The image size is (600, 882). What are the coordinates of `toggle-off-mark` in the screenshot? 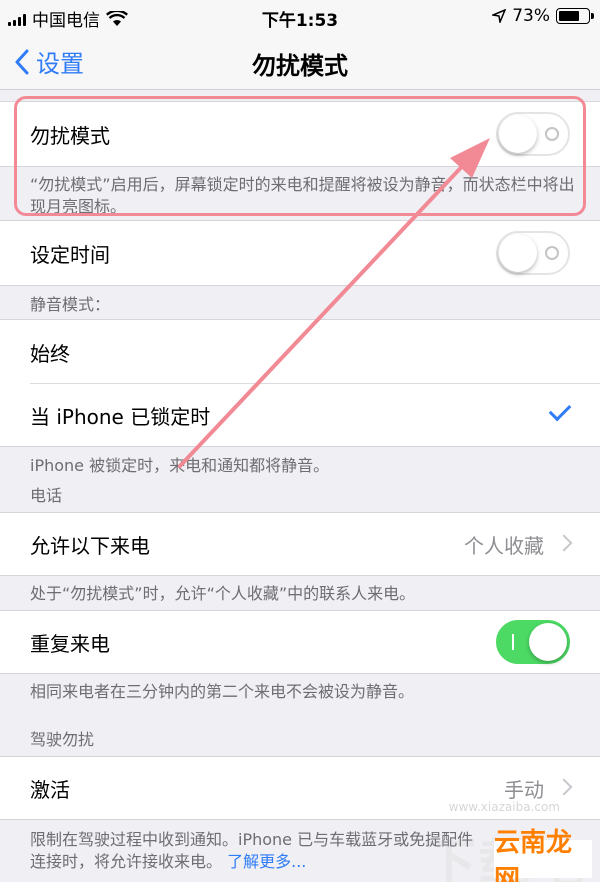 It's located at (552, 253).